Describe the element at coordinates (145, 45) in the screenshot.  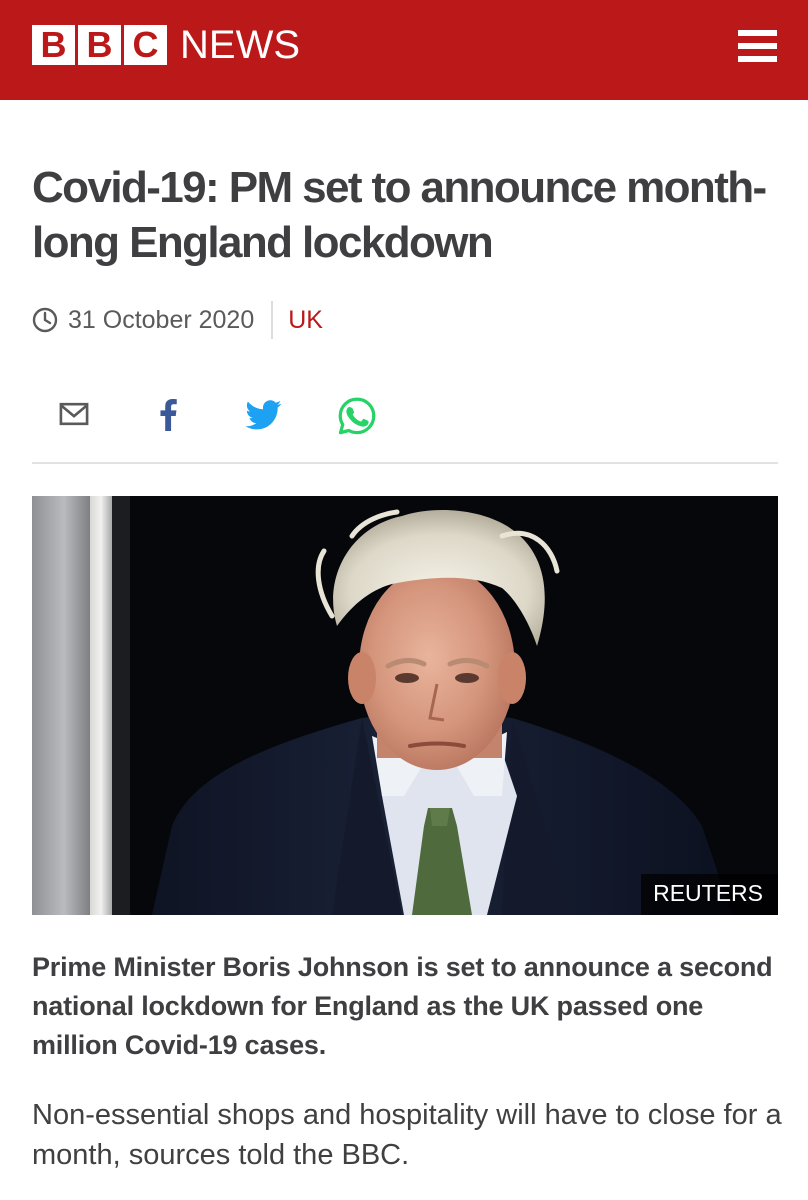
I see `bbc-logo-letter: C` at that location.